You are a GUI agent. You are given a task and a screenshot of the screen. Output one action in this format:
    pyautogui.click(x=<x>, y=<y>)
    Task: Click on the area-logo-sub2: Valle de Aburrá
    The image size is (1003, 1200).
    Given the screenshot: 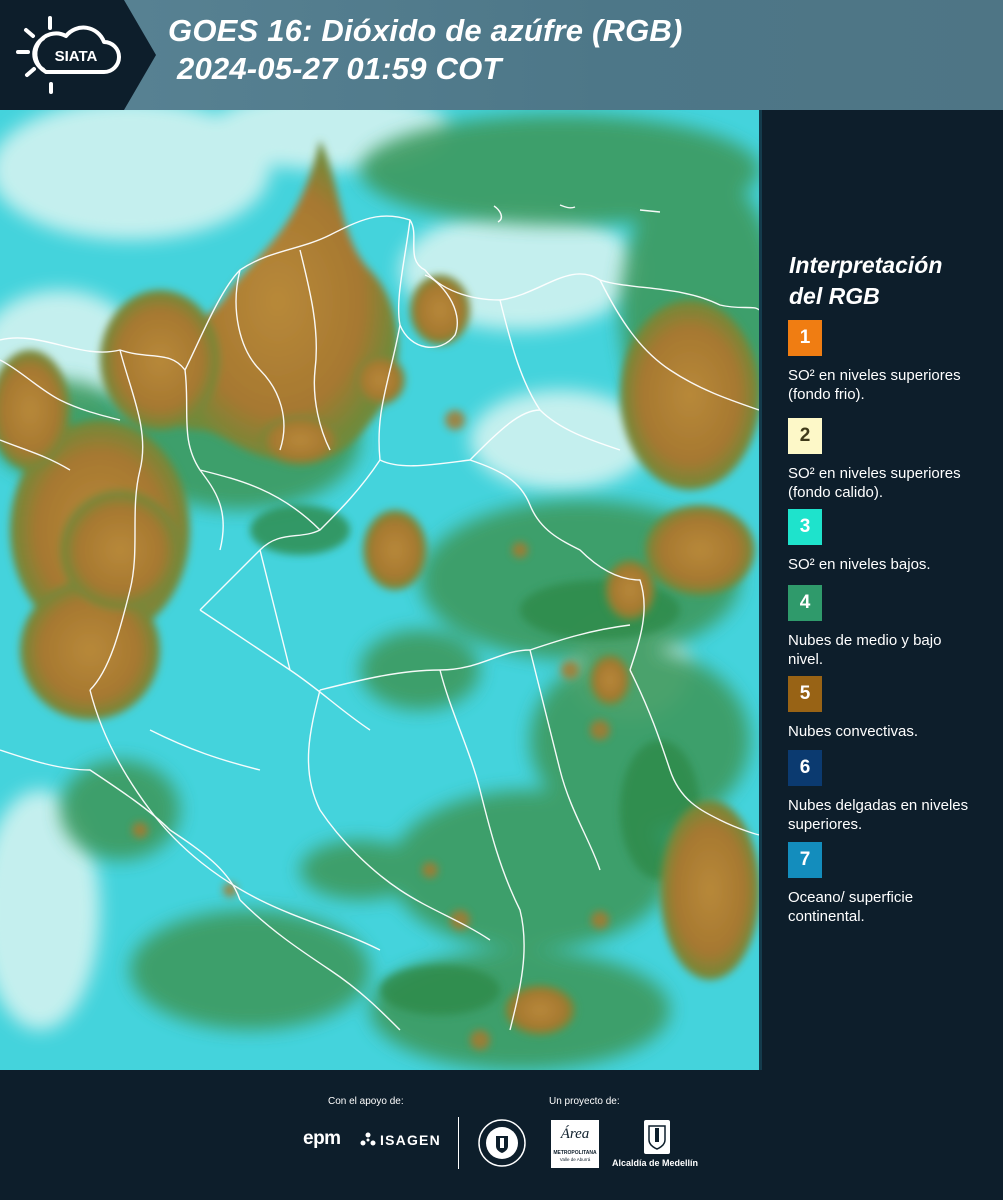 What is the action you would take?
    pyautogui.click(x=575, y=1159)
    